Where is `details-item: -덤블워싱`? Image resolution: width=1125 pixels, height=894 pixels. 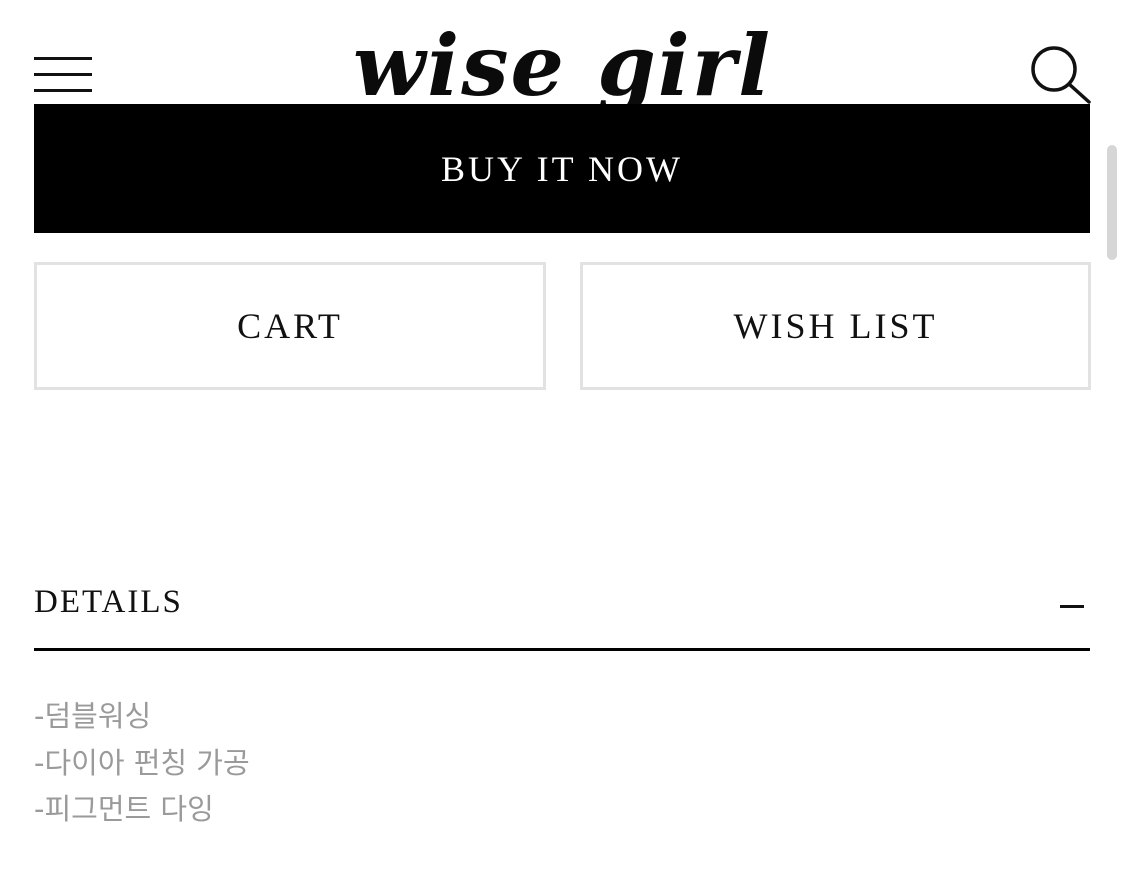
details-item: -덤블워싱 is located at coordinates (93, 716).